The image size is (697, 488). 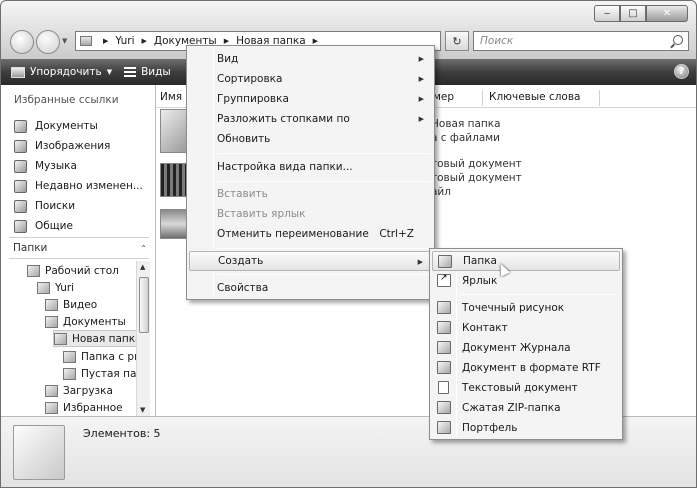 I want to click on submenu-item-journal: Документ Журнала, so click(x=526, y=348).